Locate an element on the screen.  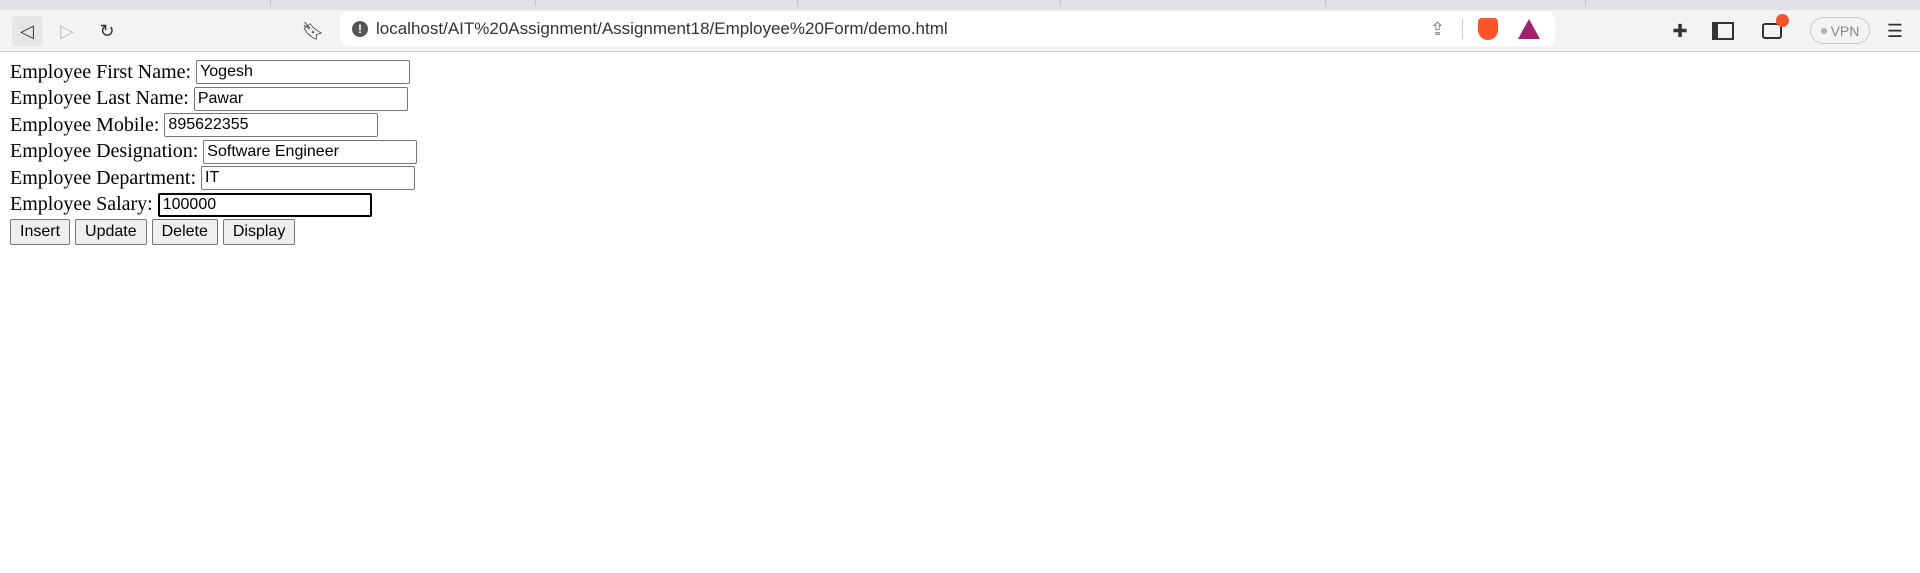
extensions-button: ✚ is located at coordinates (1680, 31).